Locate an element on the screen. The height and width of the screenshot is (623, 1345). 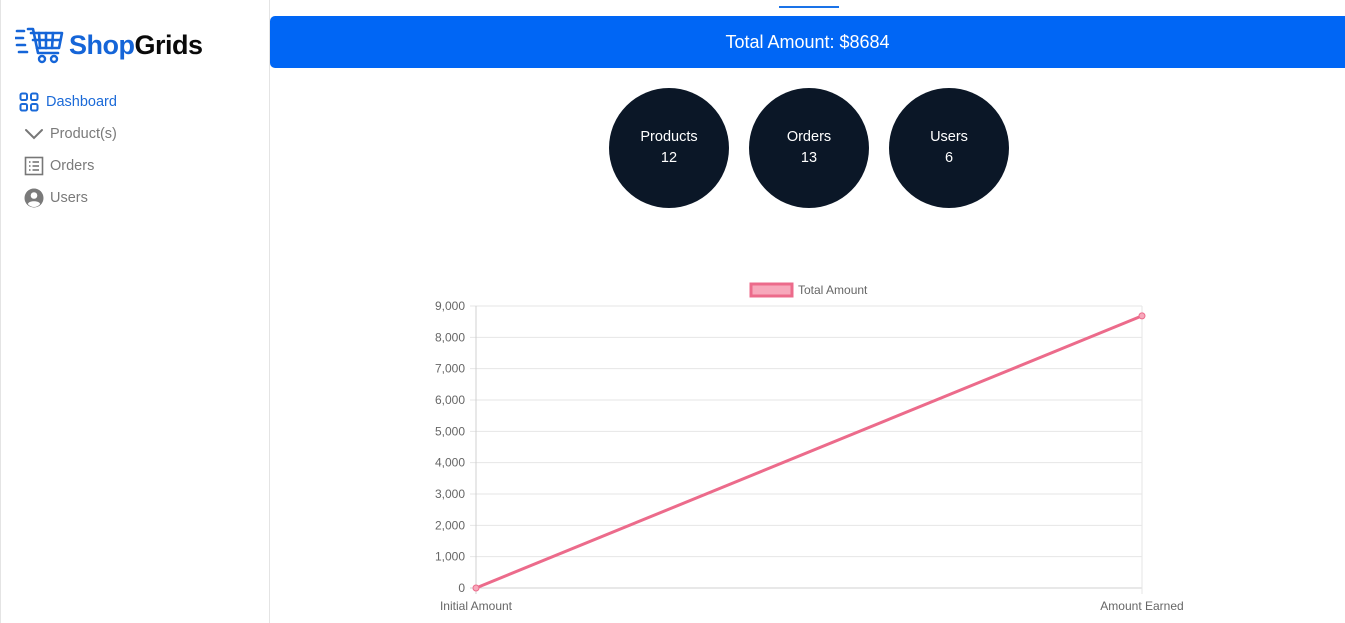
y-tick-label: 7,000 is located at coordinates (450, 369).